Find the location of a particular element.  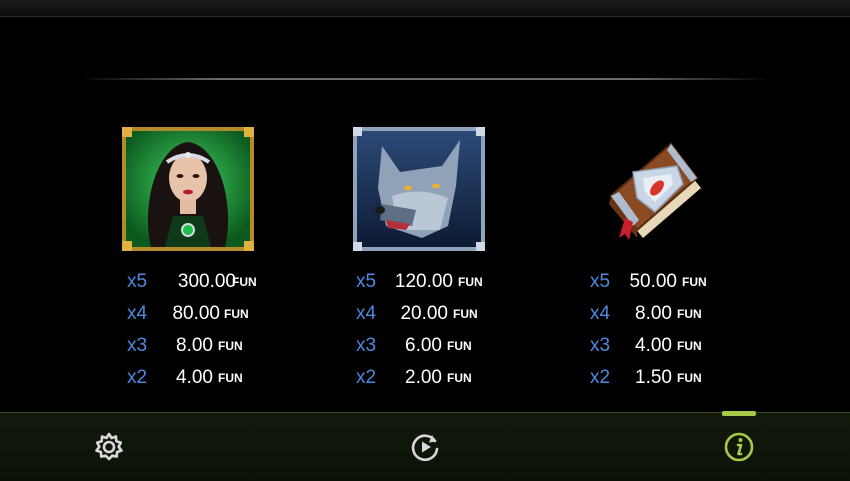

sorceress-symbol-icon is located at coordinates (188, 189).